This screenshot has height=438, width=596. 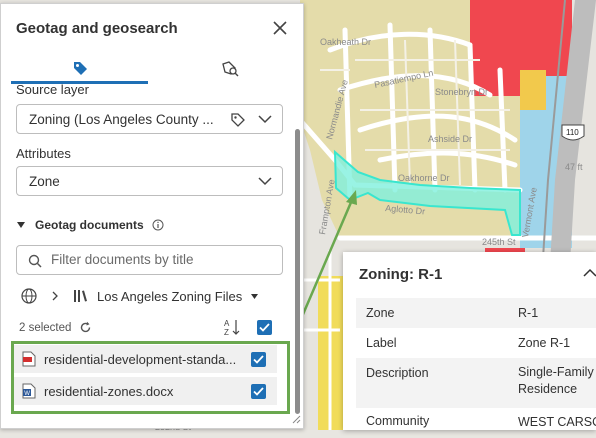 I want to click on selection-bar: 2 selected, so click(x=55, y=327).